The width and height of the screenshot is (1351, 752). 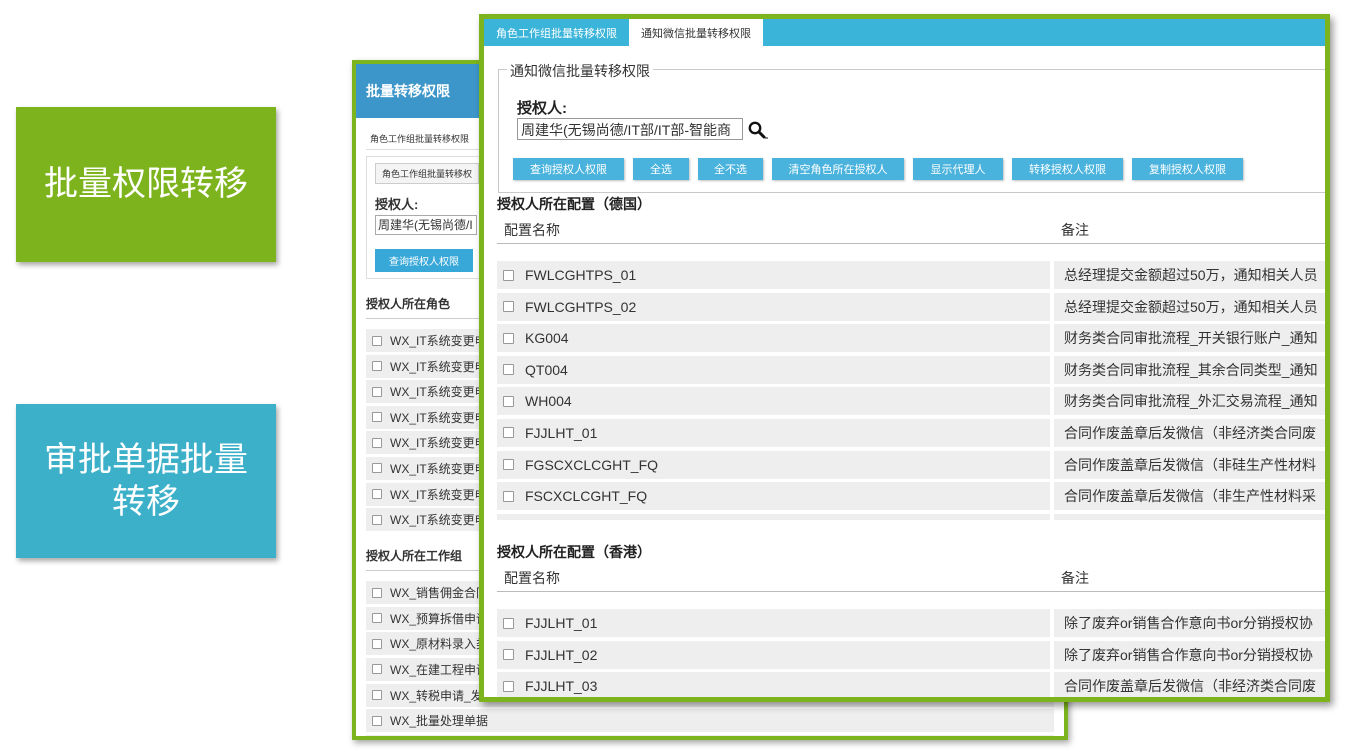 I want to click on table-row: QT004 财务类合同审批流程_其余合同类型_通知, so click(x=911, y=369).